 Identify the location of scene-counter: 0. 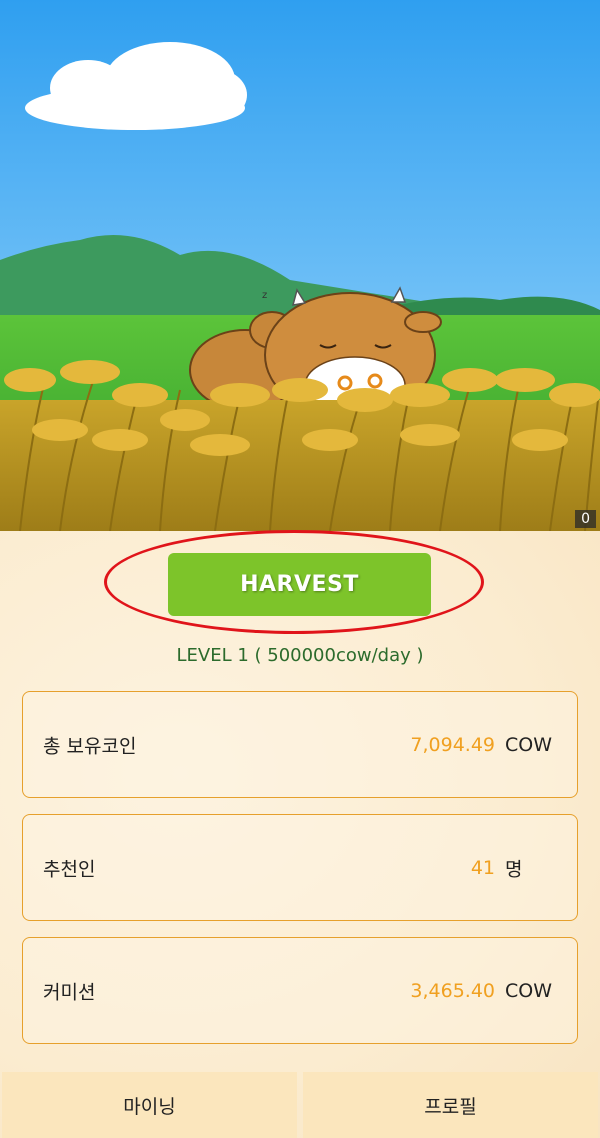
(585, 519).